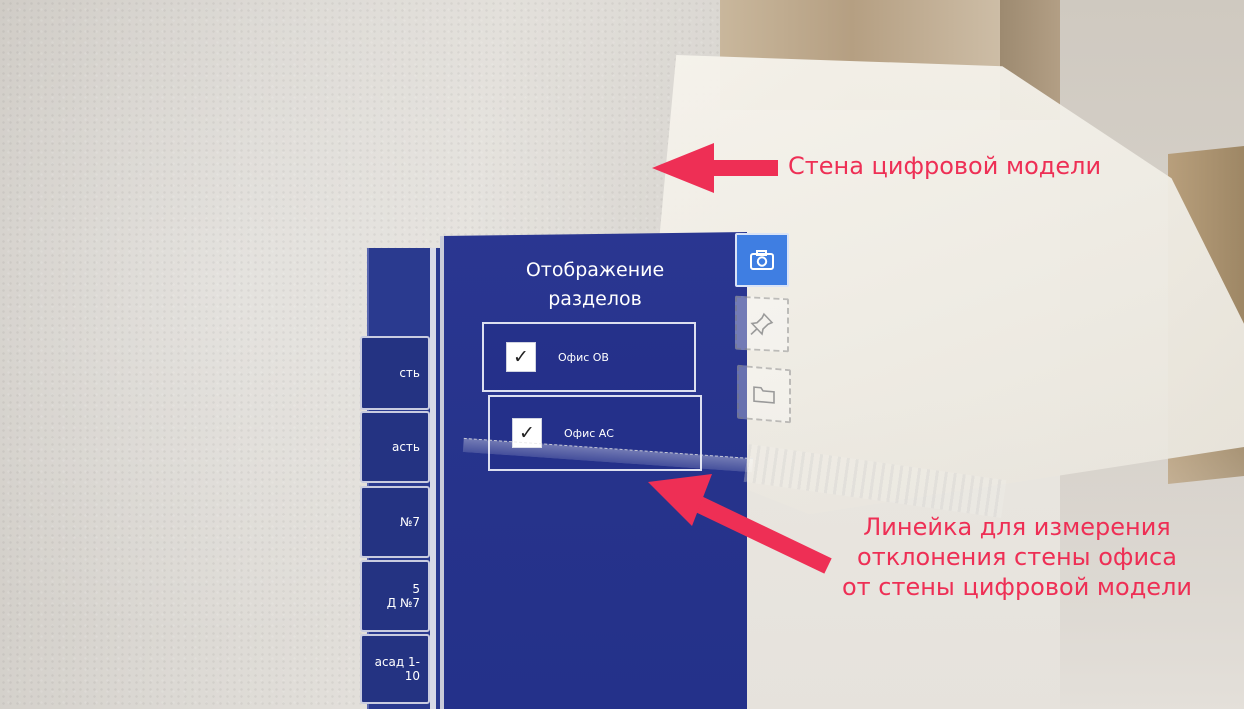  I want to click on panel-divider, so click(433, 478).